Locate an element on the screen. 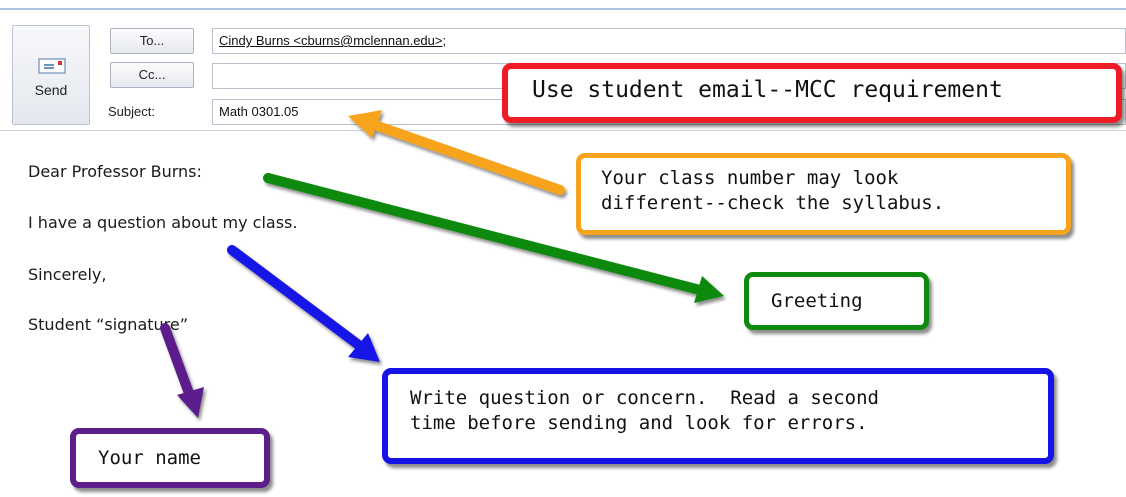  body-signature: Student “signature” is located at coordinates (108, 324).